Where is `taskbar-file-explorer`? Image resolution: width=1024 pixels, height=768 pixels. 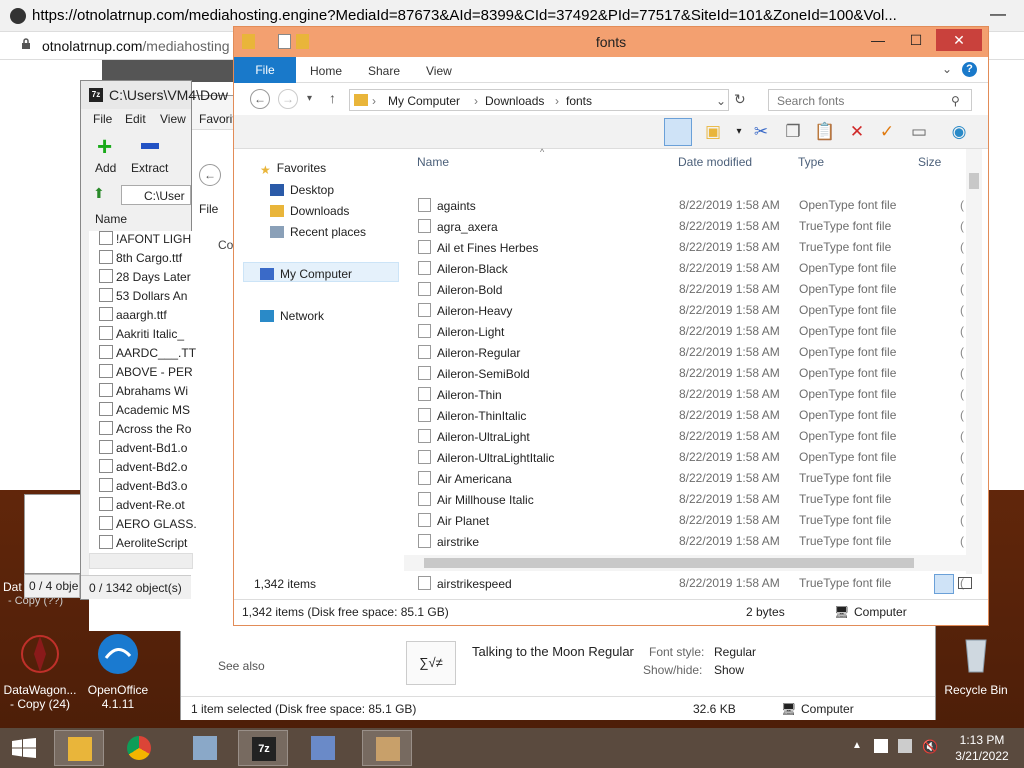 taskbar-file-explorer is located at coordinates (79, 748).